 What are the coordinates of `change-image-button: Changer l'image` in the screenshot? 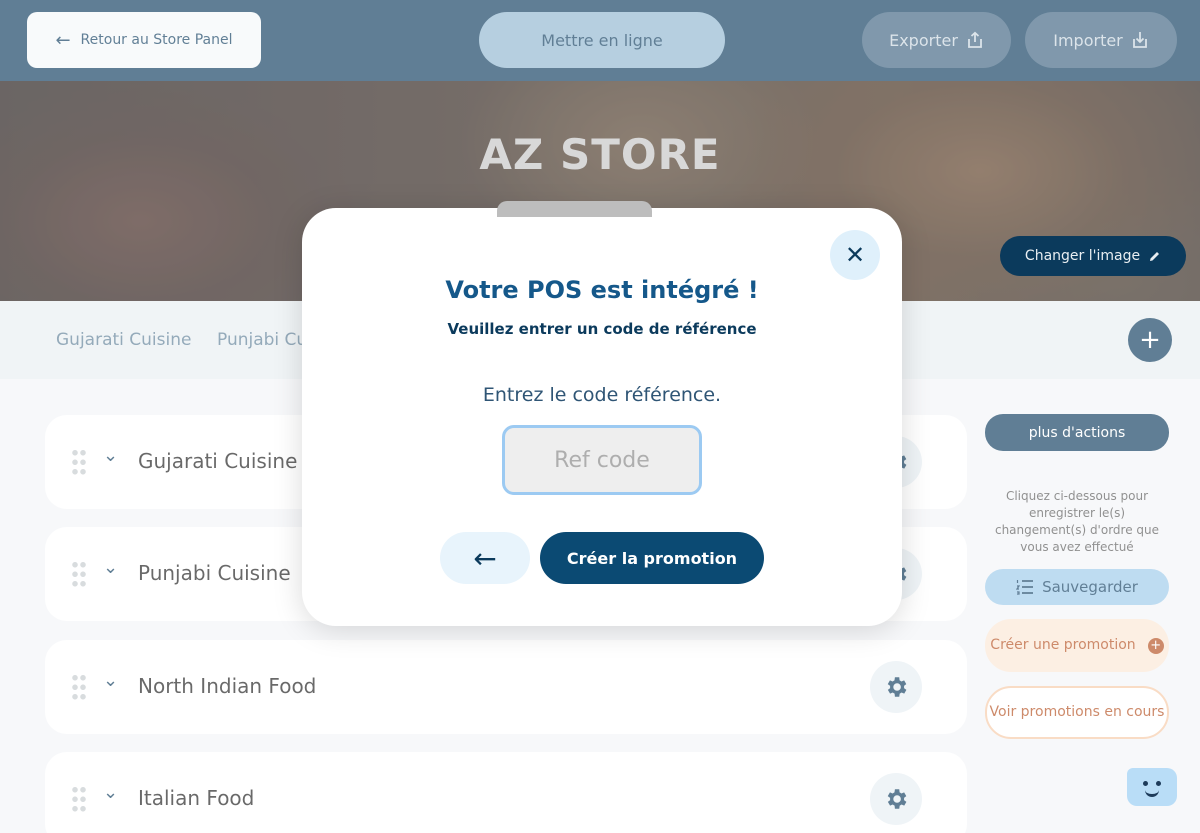 It's located at (1093, 256).